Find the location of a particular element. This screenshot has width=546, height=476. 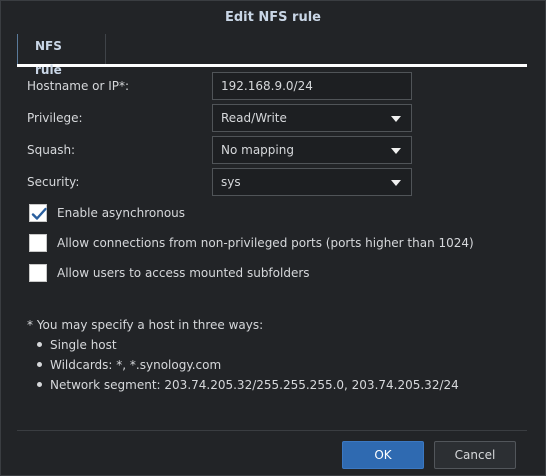

tab-bar: NFS rule is located at coordinates (272, 55).